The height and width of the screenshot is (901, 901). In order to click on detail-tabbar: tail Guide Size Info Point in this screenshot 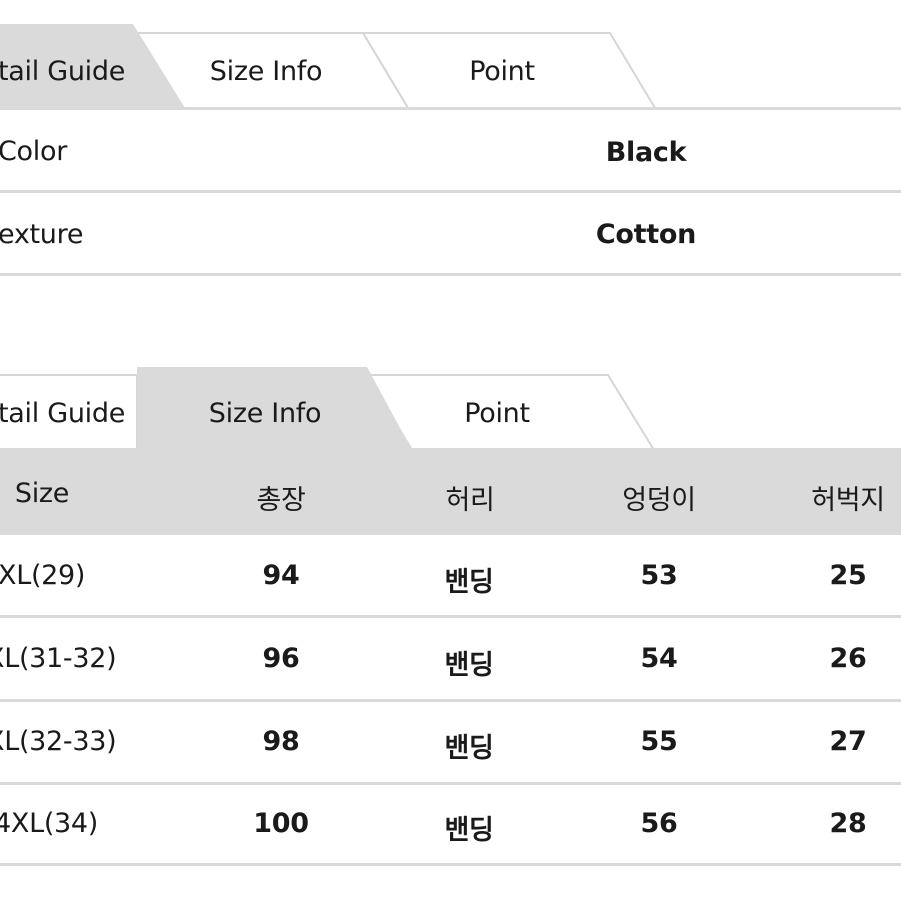, I will do `click(450, 65)`.